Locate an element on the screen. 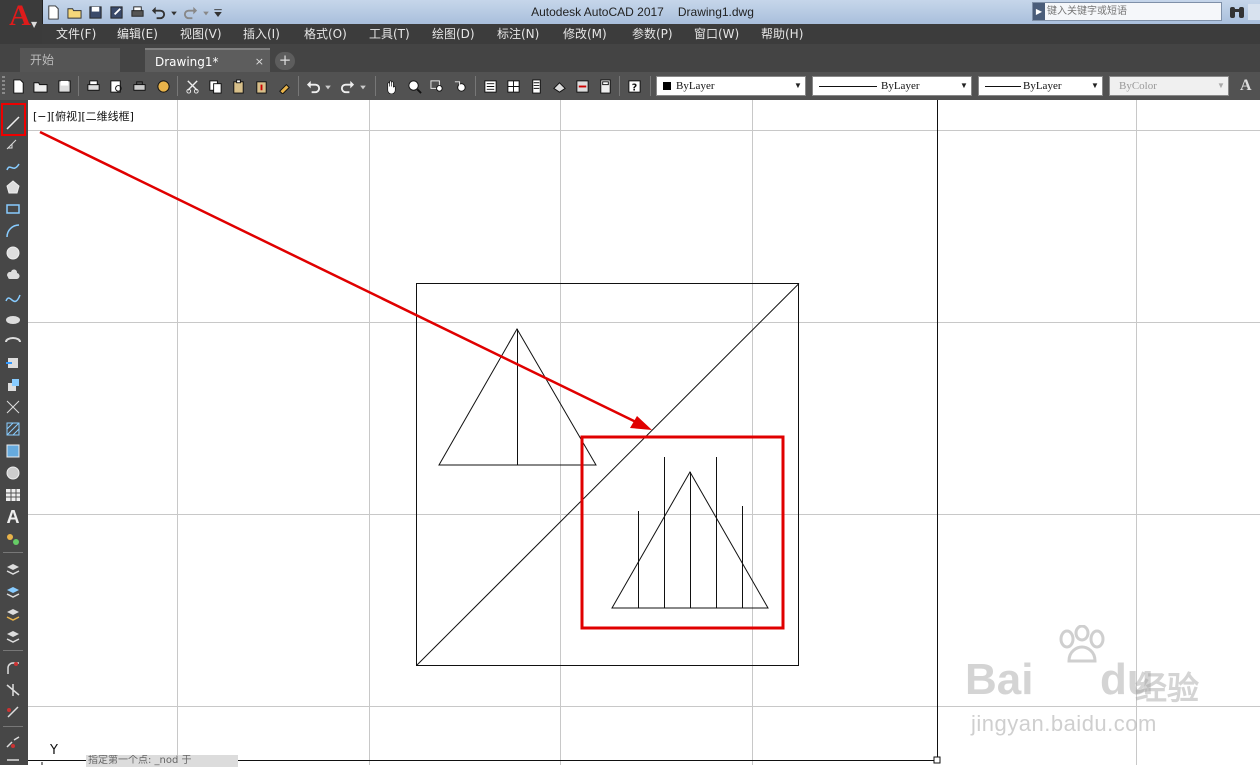 This screenshot has height=770, width=1260. add-selected-icon is located at coordinates (13, 539).